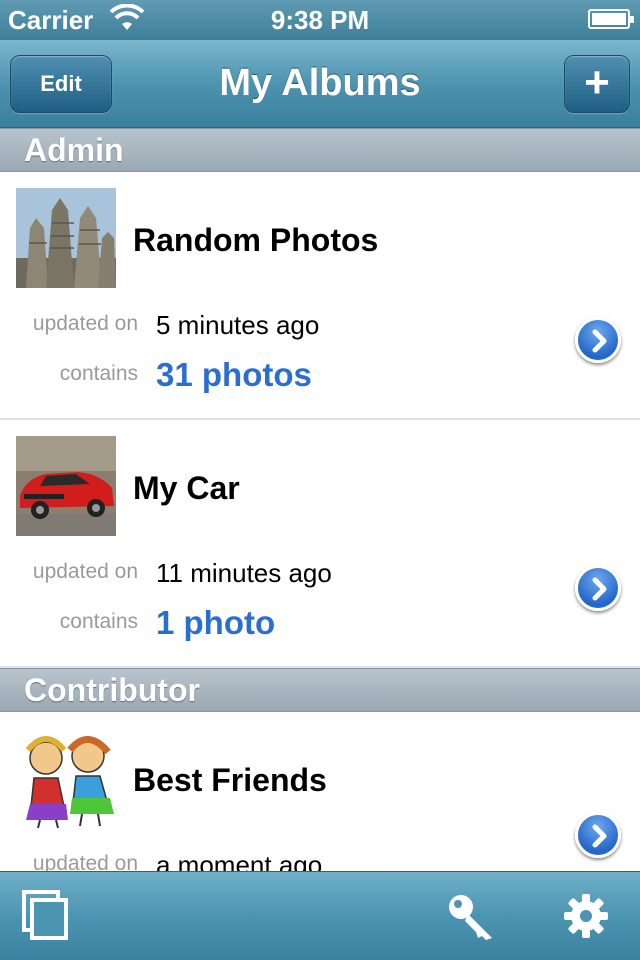 Image resolution: width=640 pixels, height=960 pixels. What do you see at coordinates (239, 860) in the screenshot?
I see `updated-value: a moment ago` at bounding box center [239, 860].